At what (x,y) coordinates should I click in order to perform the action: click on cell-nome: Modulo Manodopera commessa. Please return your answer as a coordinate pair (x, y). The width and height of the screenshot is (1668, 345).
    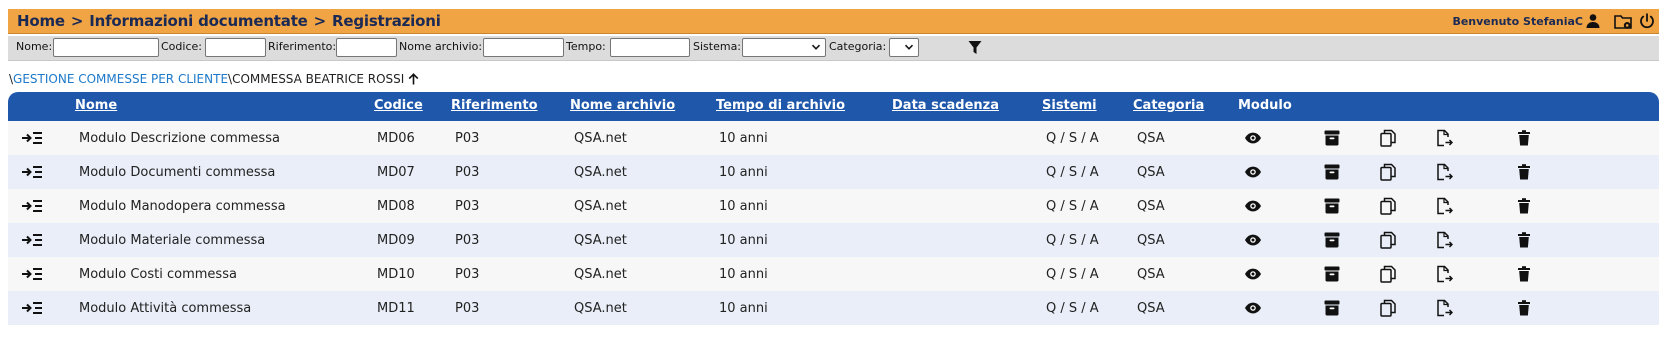
    Looking at the image, I should click on (182, 206).